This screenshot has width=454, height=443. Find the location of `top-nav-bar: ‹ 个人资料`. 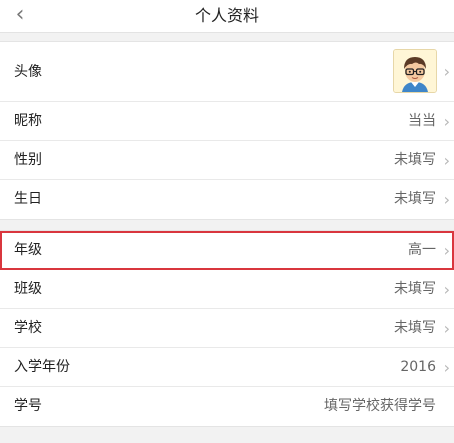

top-nav-bar: ‹ 个人资料 is located at coordinates (227, 16).